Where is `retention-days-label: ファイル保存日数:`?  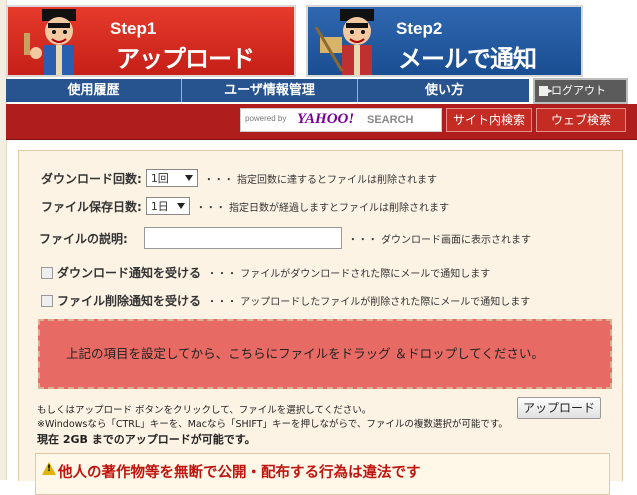 retention-days-label: ファイル保存日数: is located at coordinates (91, 206).